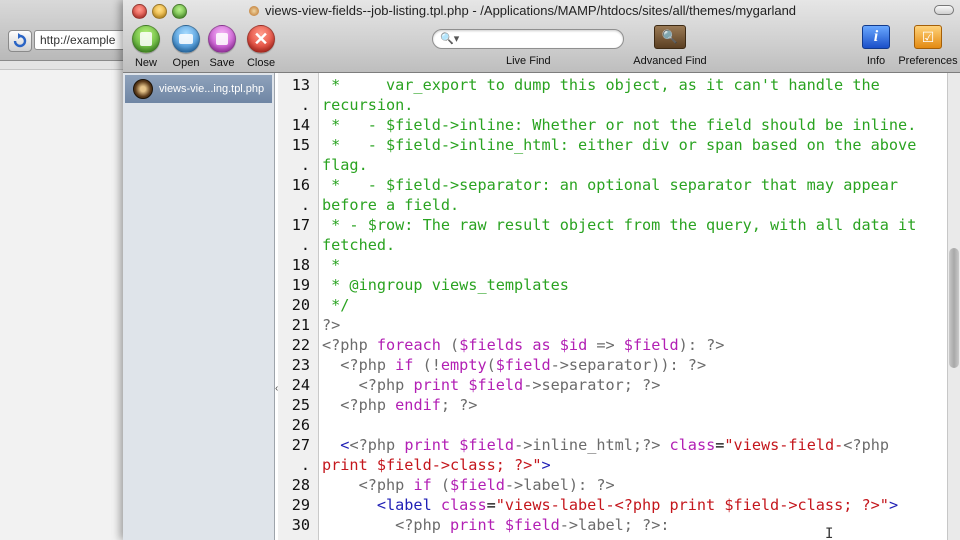 The height and width of the screenshot is (540, 960). Describe the element at coordinates (418, 405) in the screenshot. I see `code-token: endif` at that location.